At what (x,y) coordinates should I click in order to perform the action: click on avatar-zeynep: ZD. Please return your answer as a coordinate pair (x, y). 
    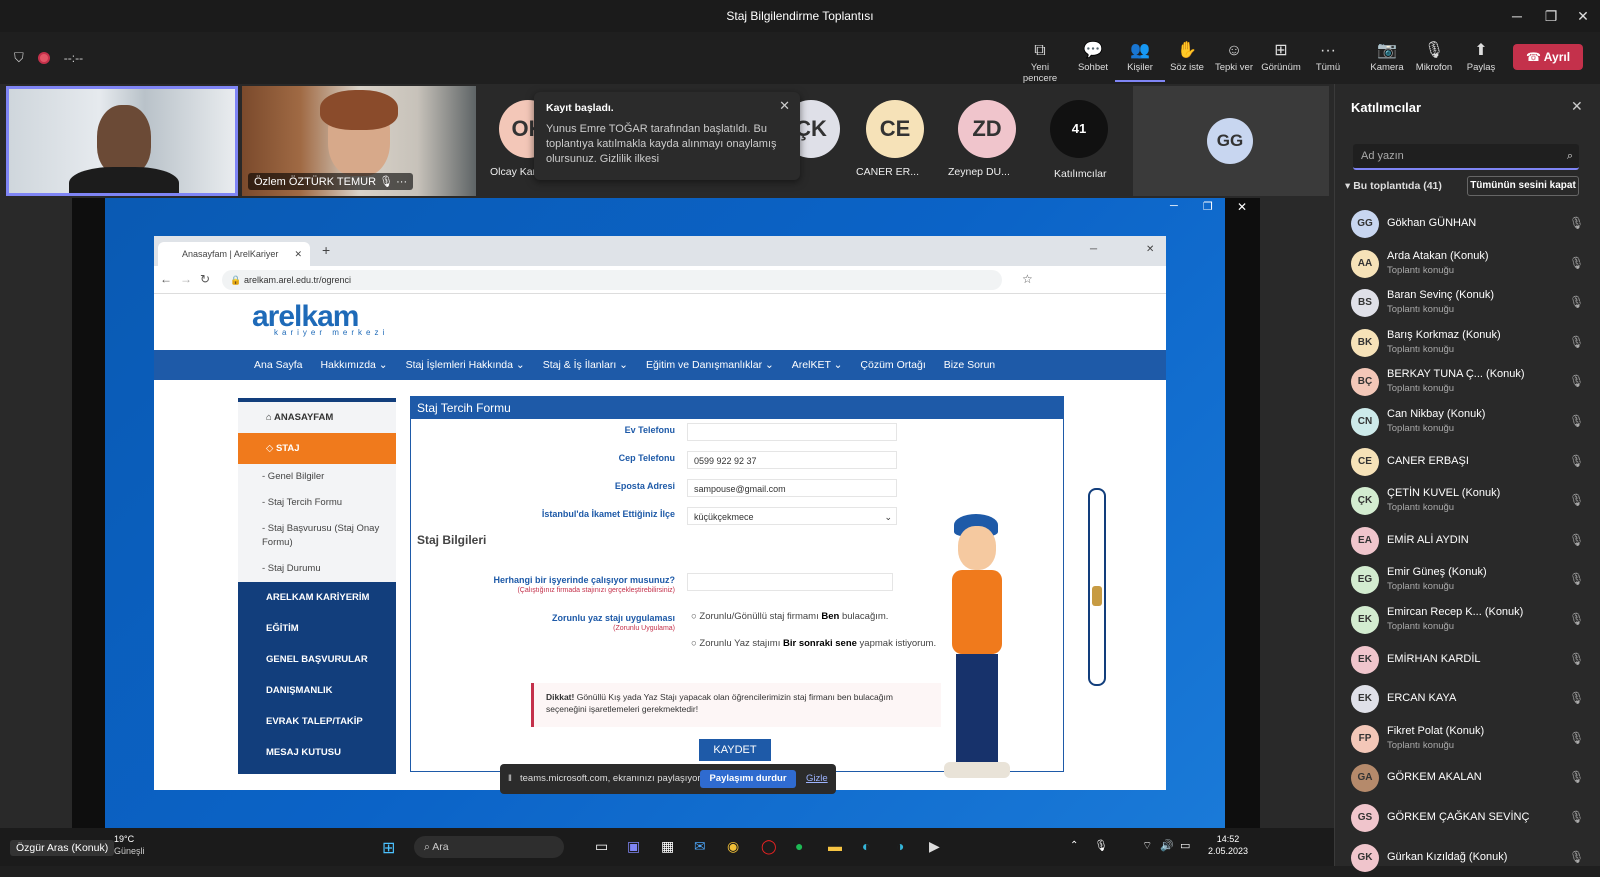
    Looking at the image, I should click on (987, 129).